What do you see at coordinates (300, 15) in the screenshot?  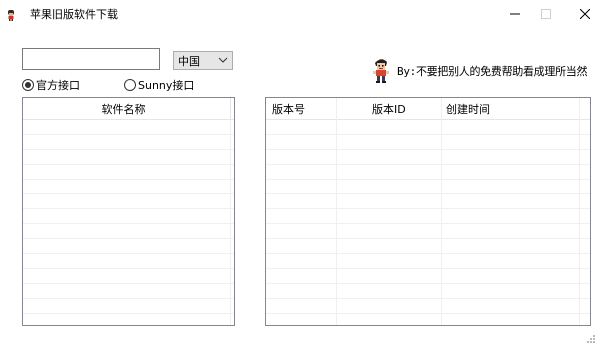 I see `title-bar: 苹果旧版软件下载` at bounding box center [300, 15].